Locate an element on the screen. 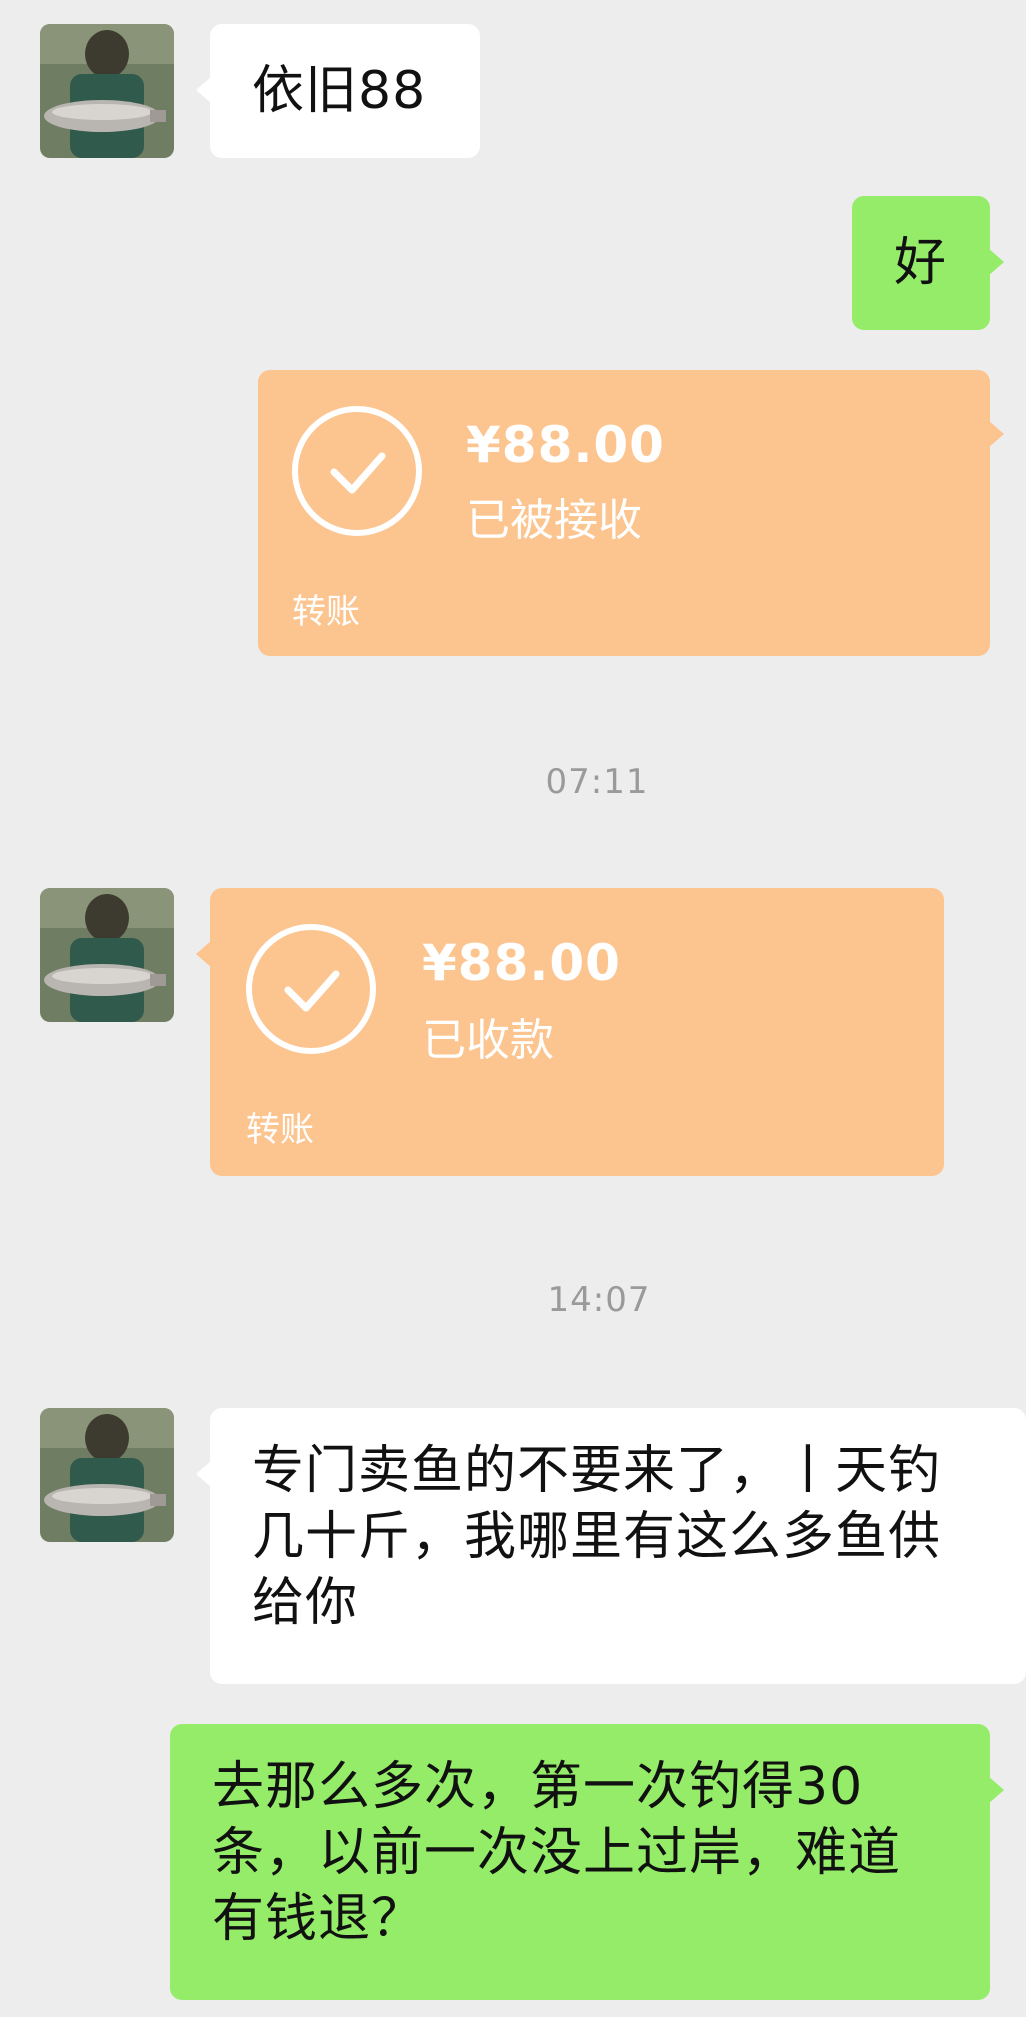 The image size is (1026, 2017). message-text: 依旧88 is located at coordinates (339, 91).